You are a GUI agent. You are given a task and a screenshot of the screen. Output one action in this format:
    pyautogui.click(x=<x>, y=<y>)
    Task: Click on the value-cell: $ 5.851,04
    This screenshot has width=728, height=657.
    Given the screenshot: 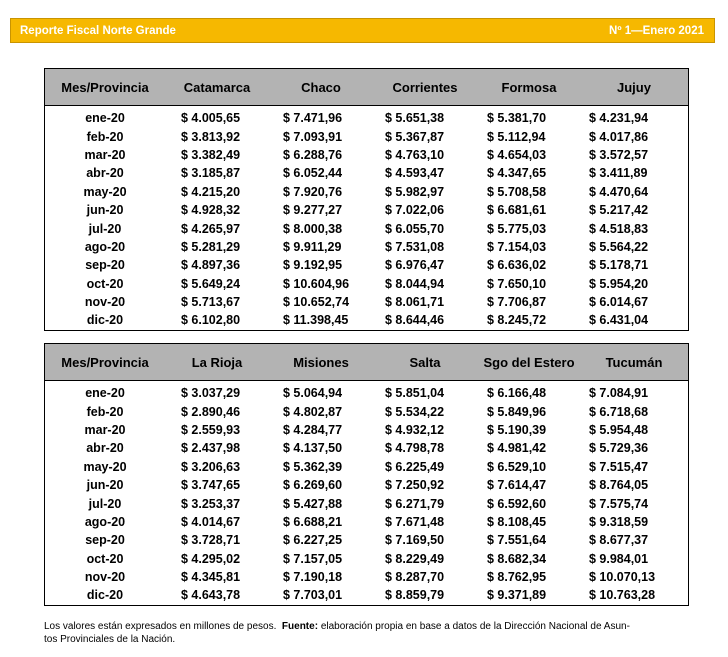 What is the action you would take?
    pyautogui.click(x=415, y=393)
    